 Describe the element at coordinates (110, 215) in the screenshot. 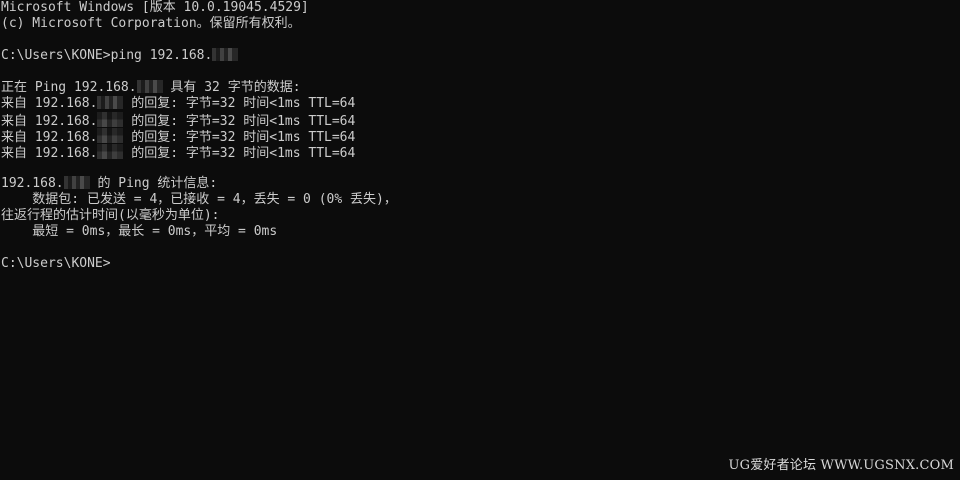

I see `rtt-header-line: 往返行程的估计时间(以毫秒为单位):` at that location.